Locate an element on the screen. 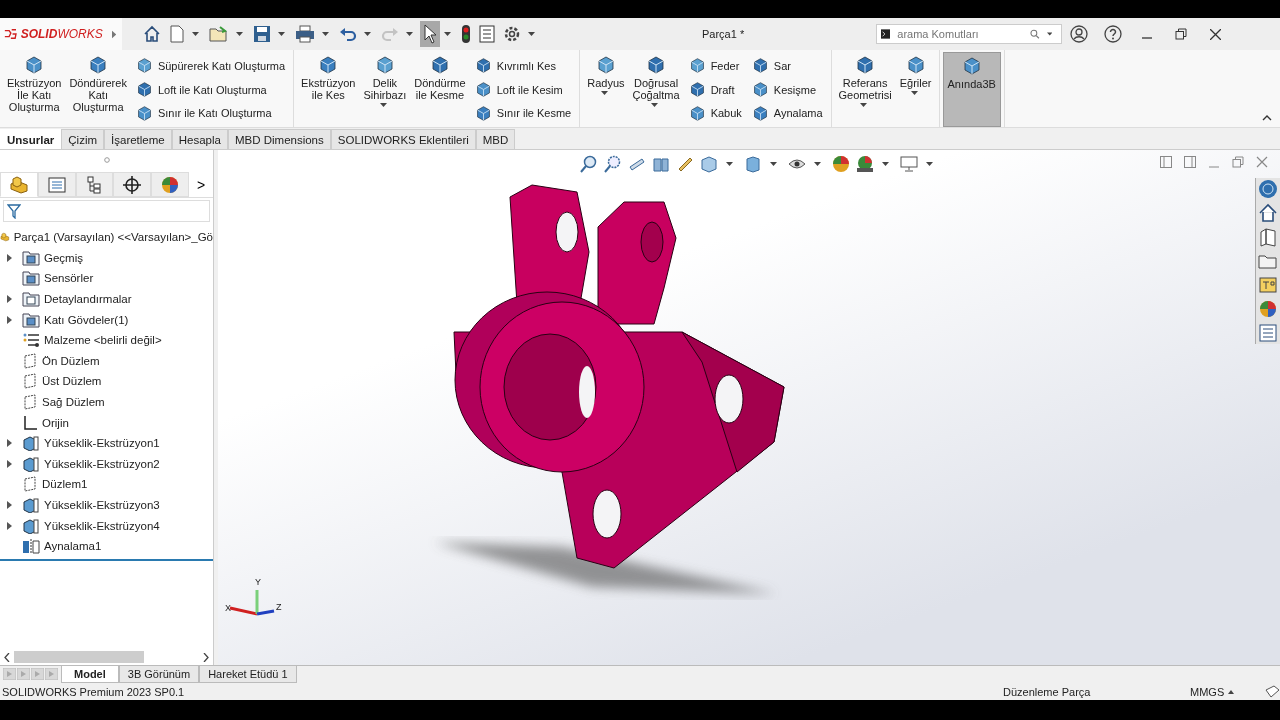 Image resolution: width=1280 pixels, height=720 pixels. ribbon-button: Eğriler is located at coordinates (915, 89).